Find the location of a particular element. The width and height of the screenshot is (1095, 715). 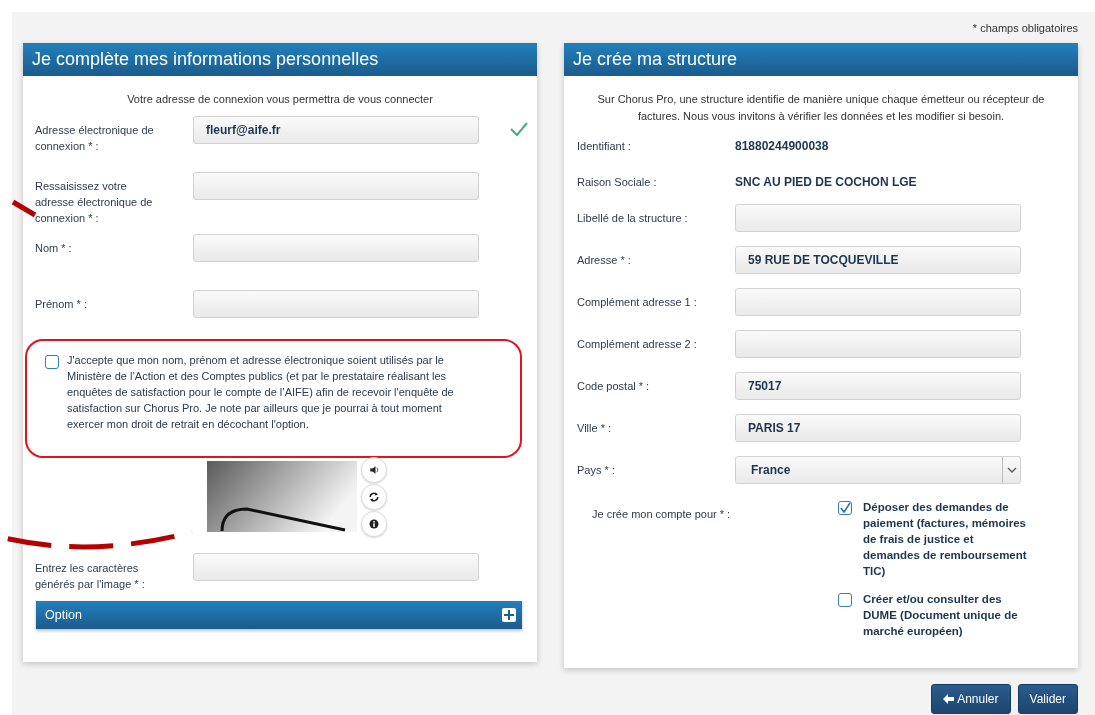

speaker-icon is located at coordinates (374, 470).